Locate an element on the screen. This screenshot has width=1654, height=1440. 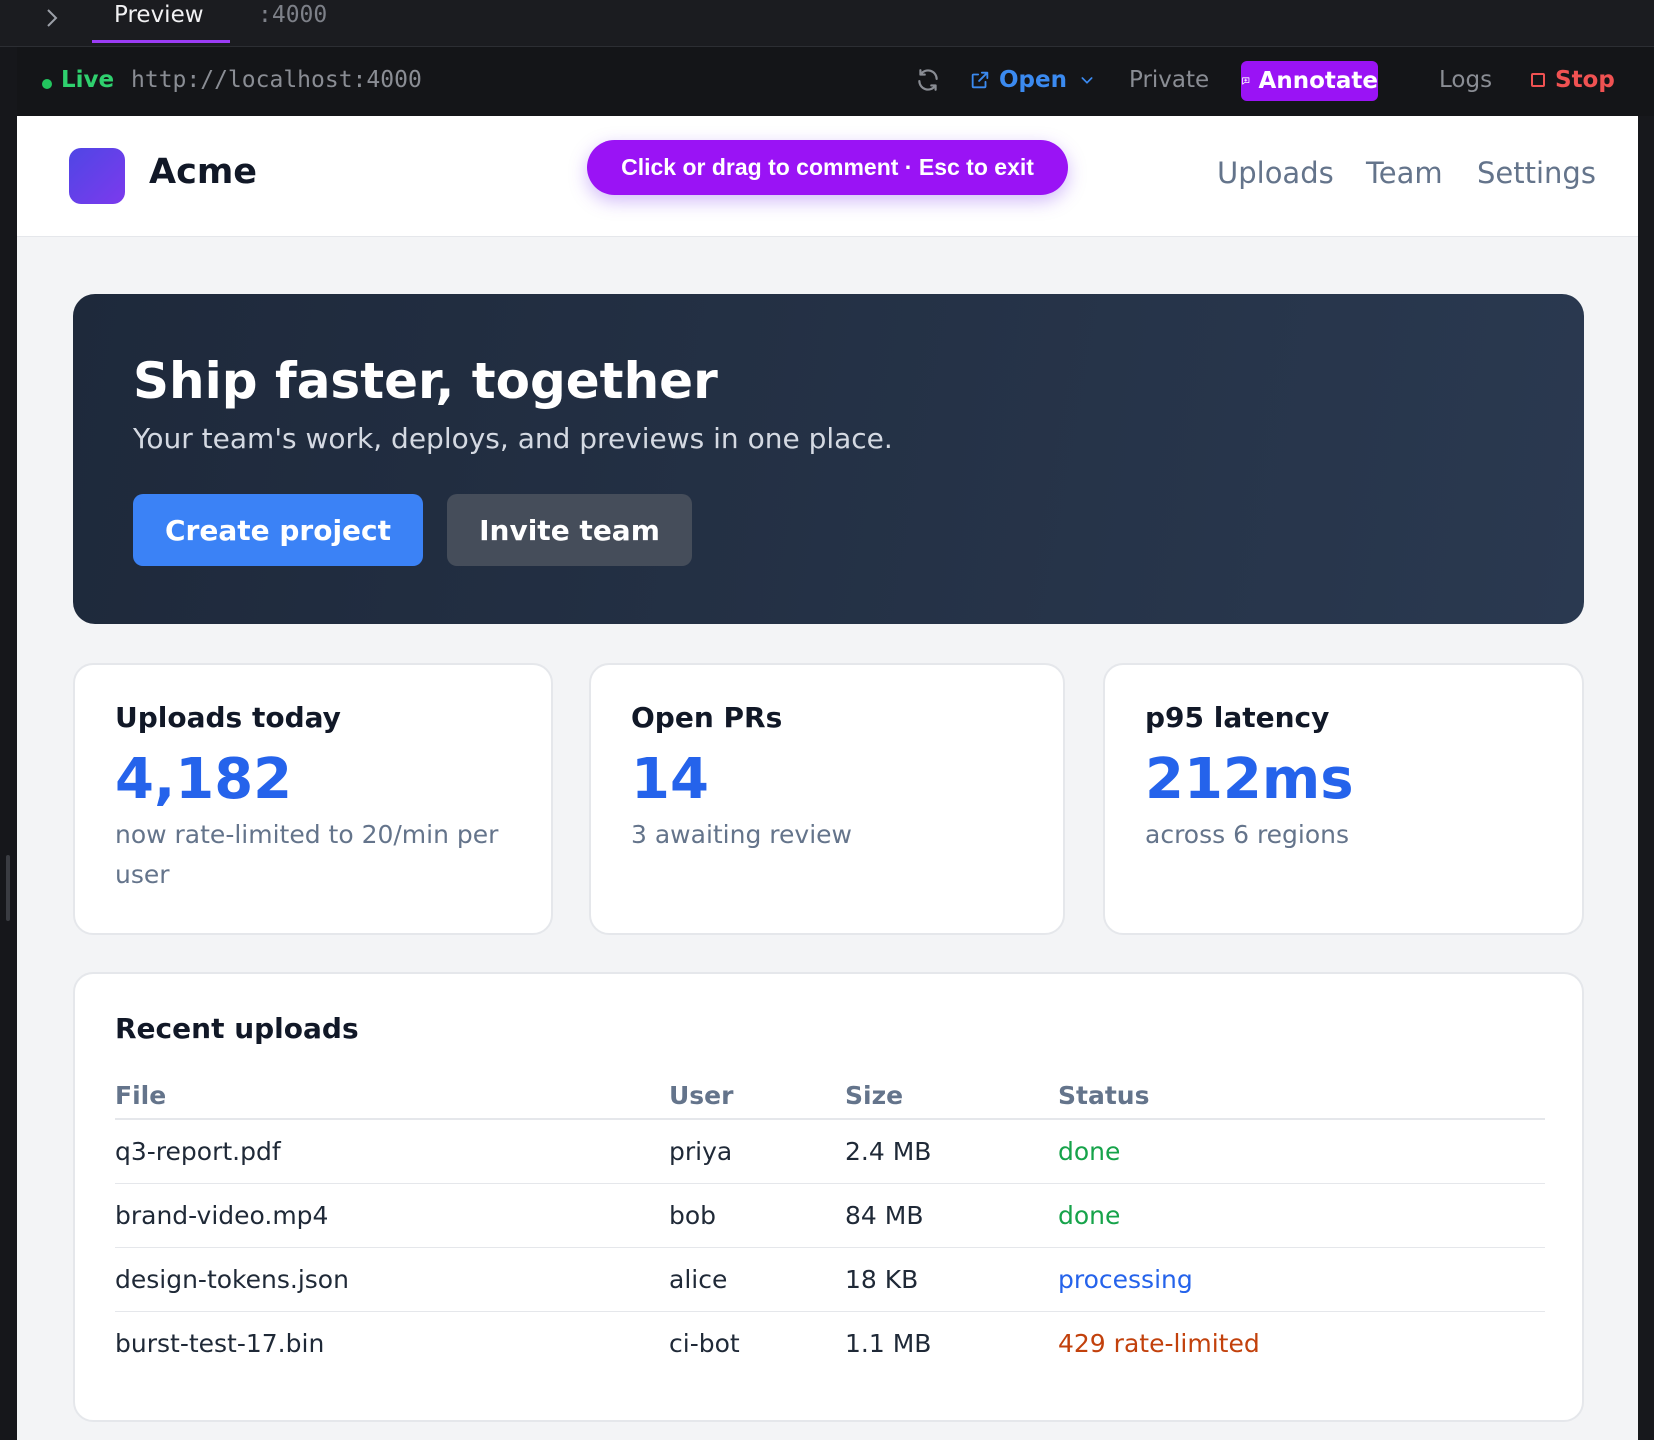
annotate-label: Annotate is located at coordinates (1318, 81).